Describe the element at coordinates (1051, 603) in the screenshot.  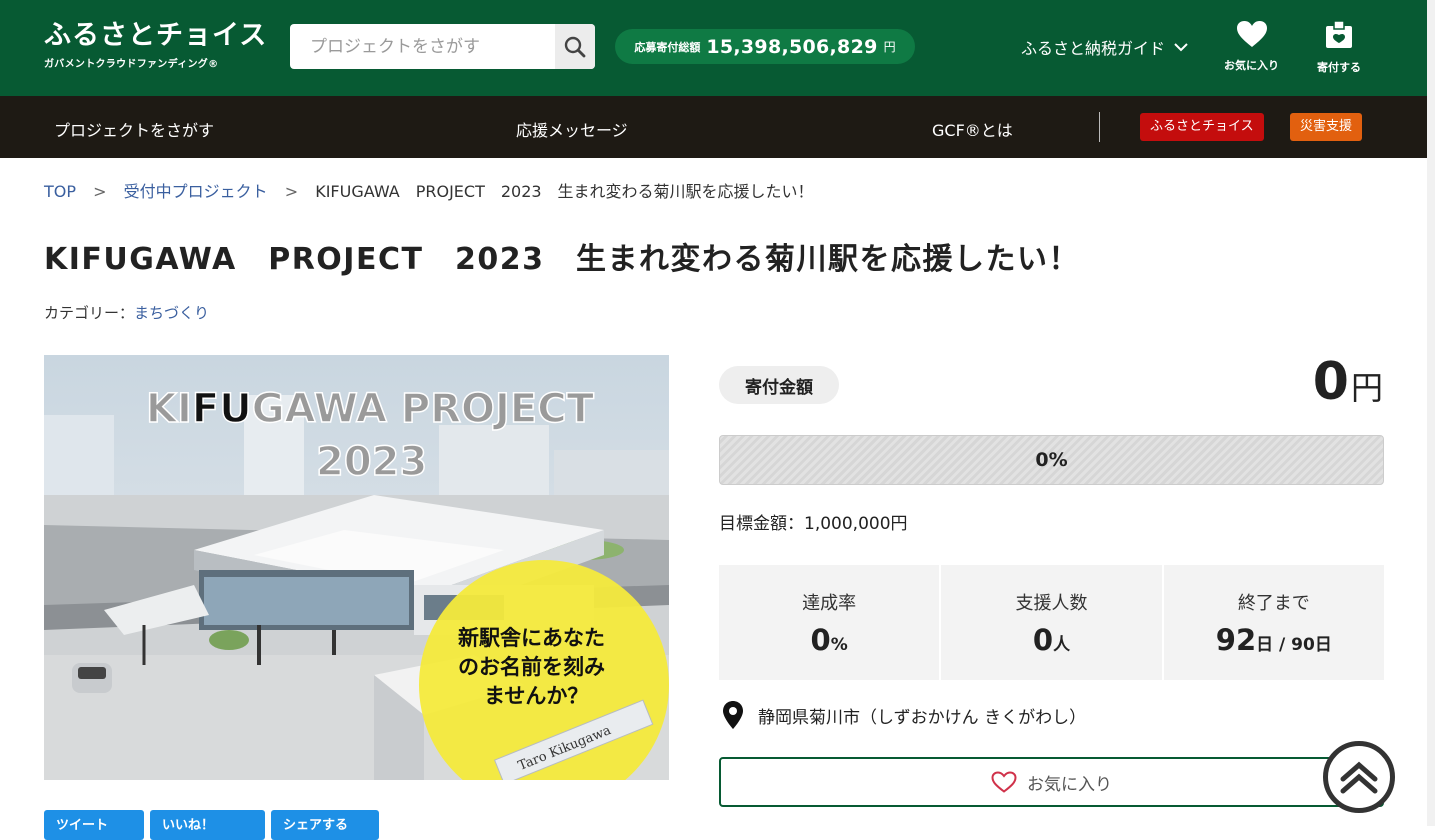
I see `stat-label: 支援人数` at that location.